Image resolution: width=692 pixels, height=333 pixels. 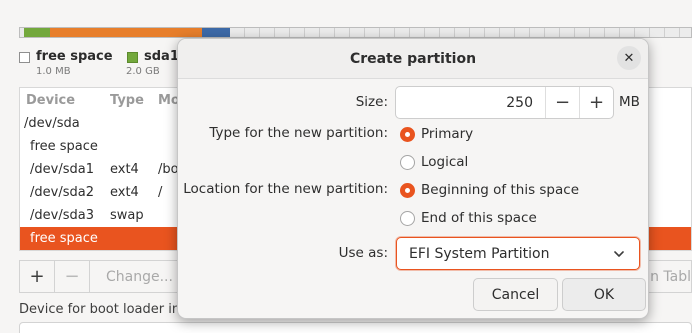 I want to click on close-icon: ✕, so click(x=629, y=58).